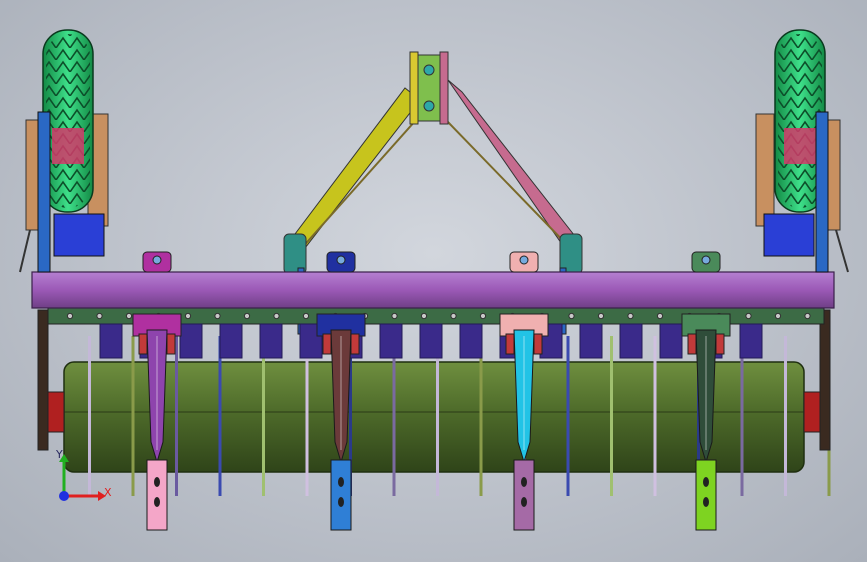 The height and width of the screenshot is (562, 867). Describe the element at coordinates (429, 106) in the screenshot. I see `hitch-pin-bottom` at that location.